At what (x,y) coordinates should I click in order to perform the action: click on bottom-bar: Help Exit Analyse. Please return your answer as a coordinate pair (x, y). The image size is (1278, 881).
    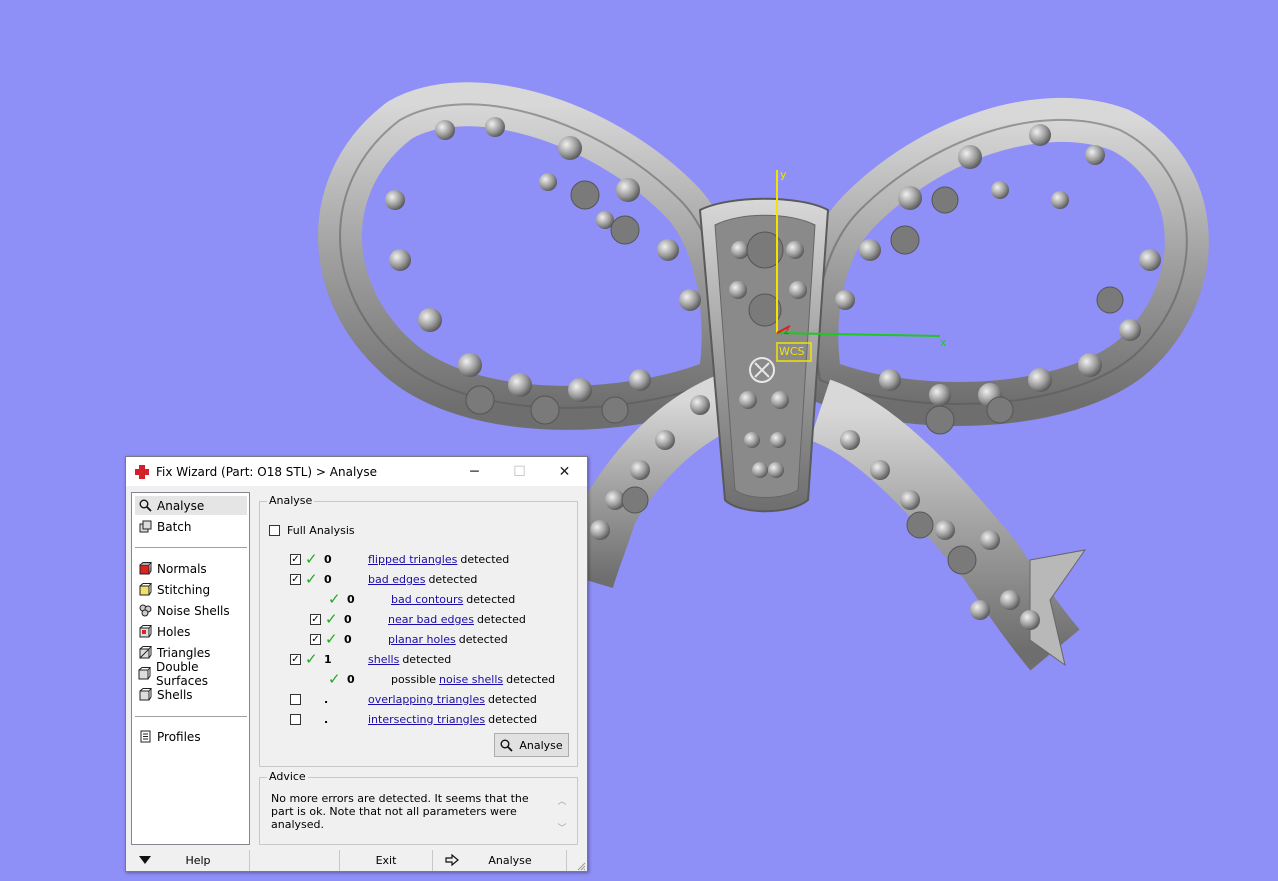
    Looking at the image, I should click on (356, 861).